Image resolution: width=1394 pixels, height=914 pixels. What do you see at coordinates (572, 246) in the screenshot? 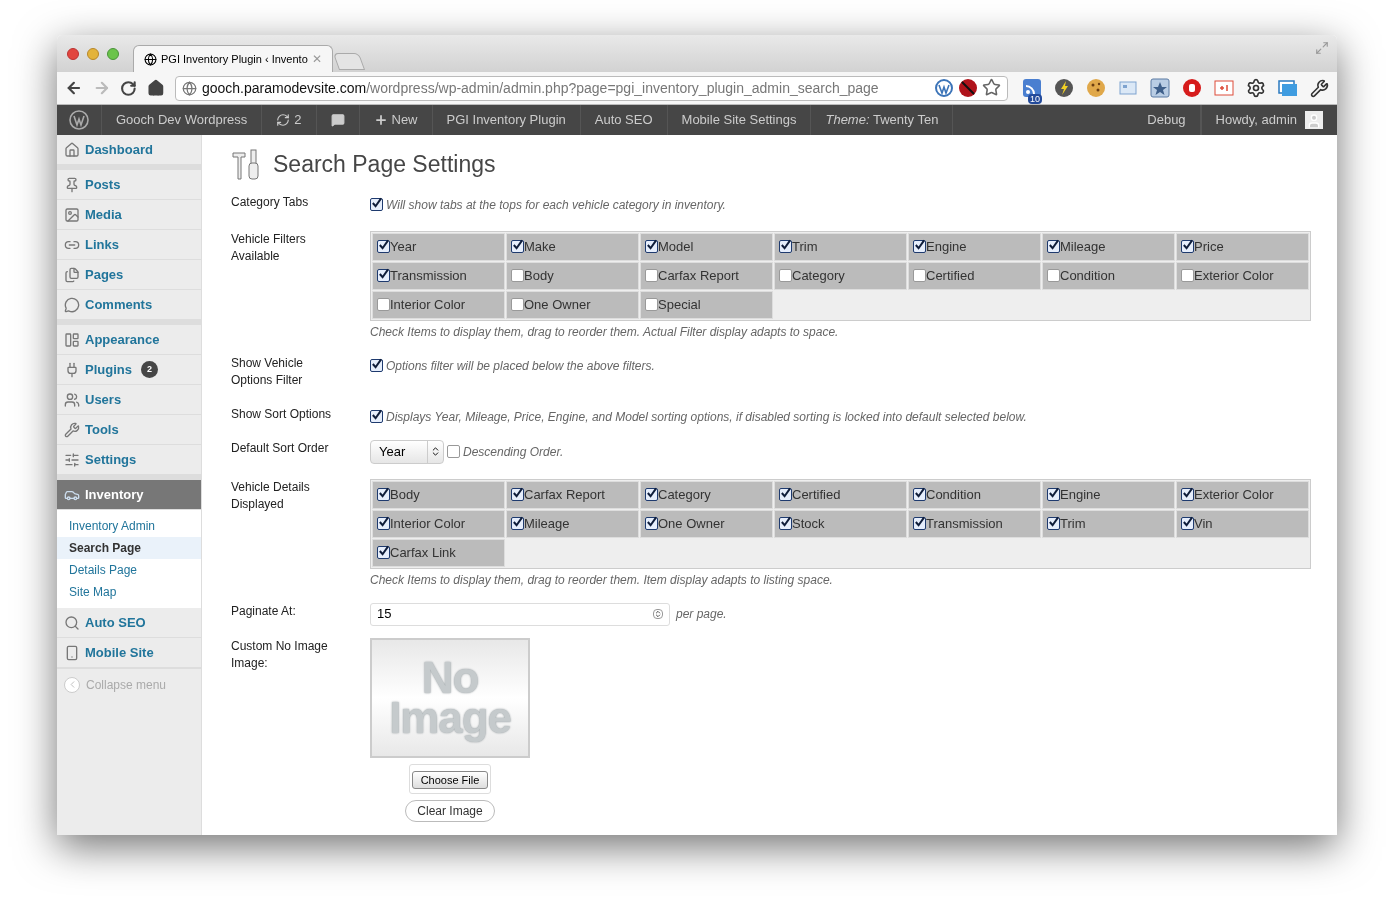
I see `option-tile: Make` at bounding box center [572, 246].